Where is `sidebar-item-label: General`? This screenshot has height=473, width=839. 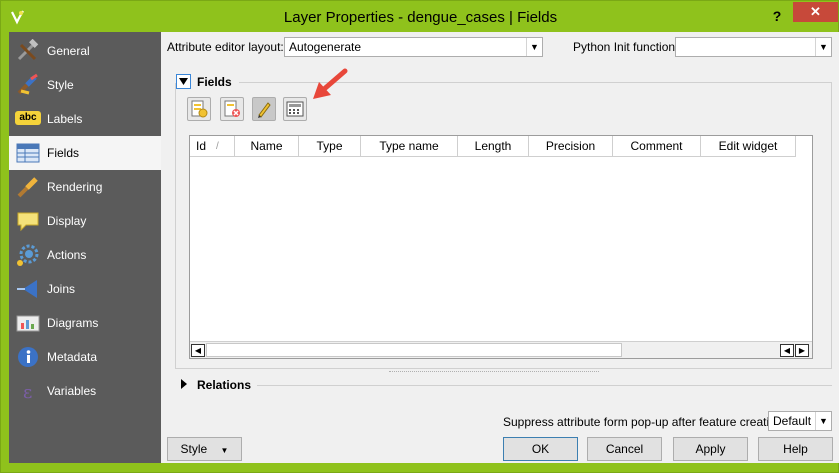 sidebar-item-label: General is located at coordinates (68, 51).